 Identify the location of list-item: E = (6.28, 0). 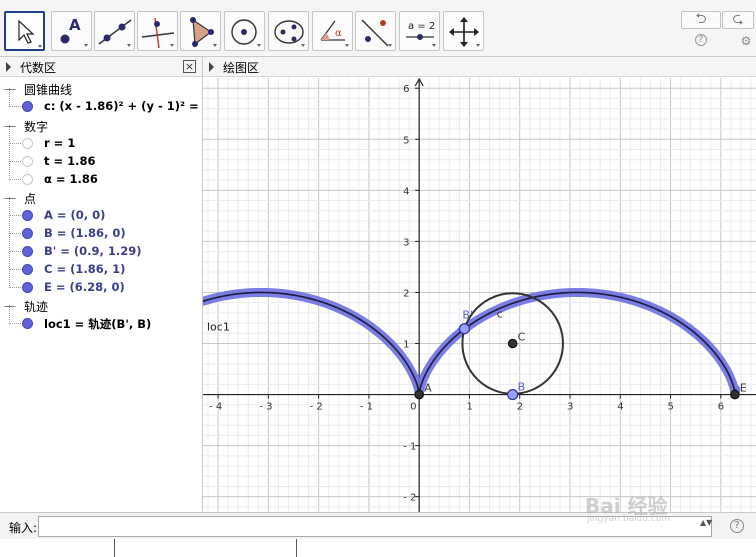
(100, 283).